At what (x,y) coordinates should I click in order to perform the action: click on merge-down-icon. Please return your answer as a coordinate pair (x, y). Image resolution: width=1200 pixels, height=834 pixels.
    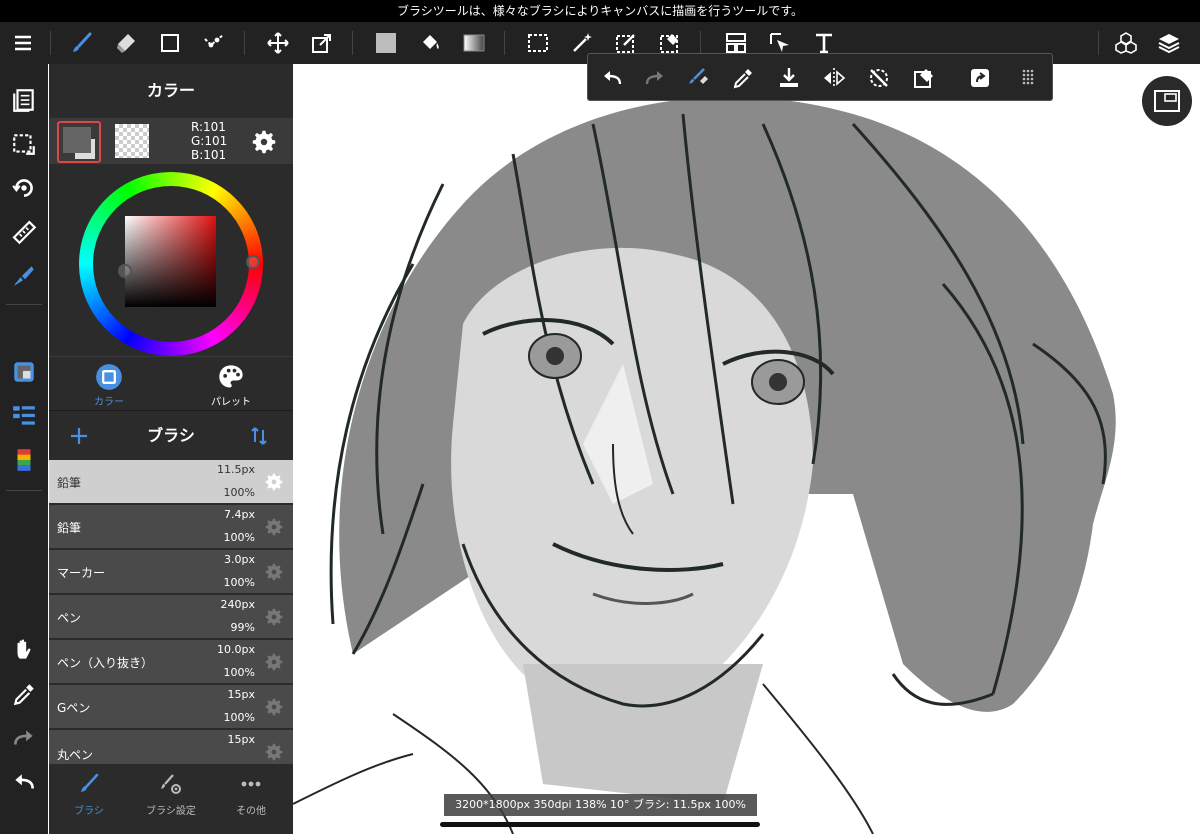
    Looking at the image, I should click on (789, 78).